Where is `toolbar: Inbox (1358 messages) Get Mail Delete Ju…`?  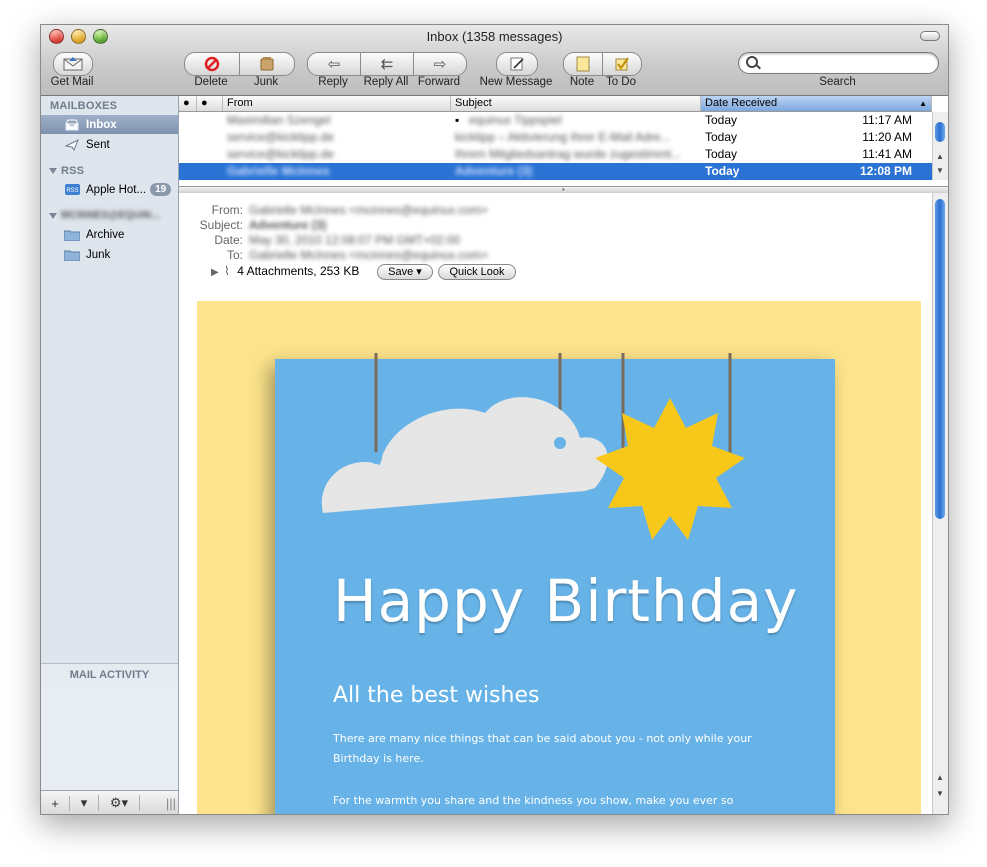
toolbar: Inbox (1358 messages) Get Mail Delete Ju… is located at coordinates (494, 60).